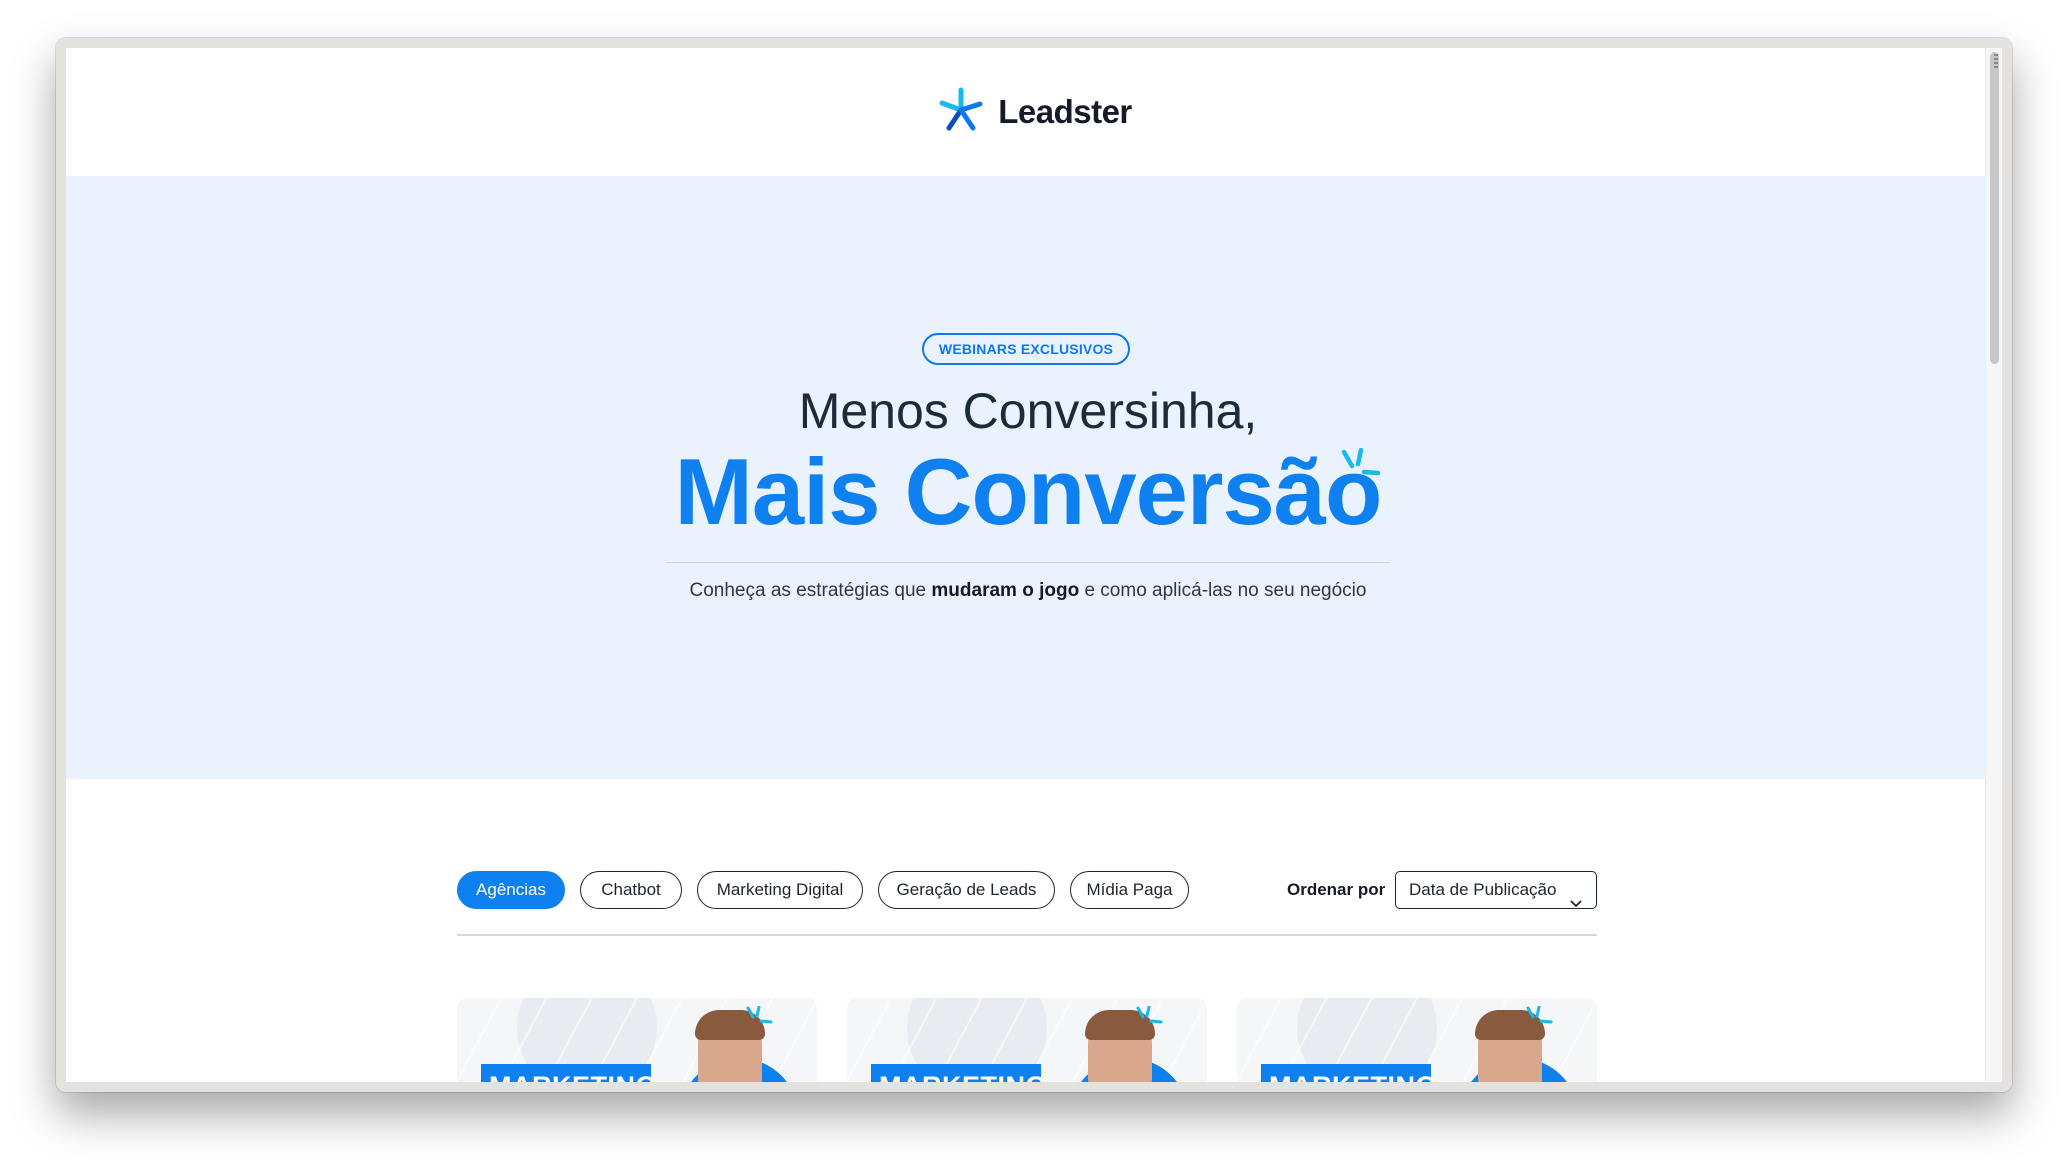 Image resolution: width=2068 pixels, height=1167 pixels. I want to click on logo-wordmark: Leadster, so click(1065, 111).